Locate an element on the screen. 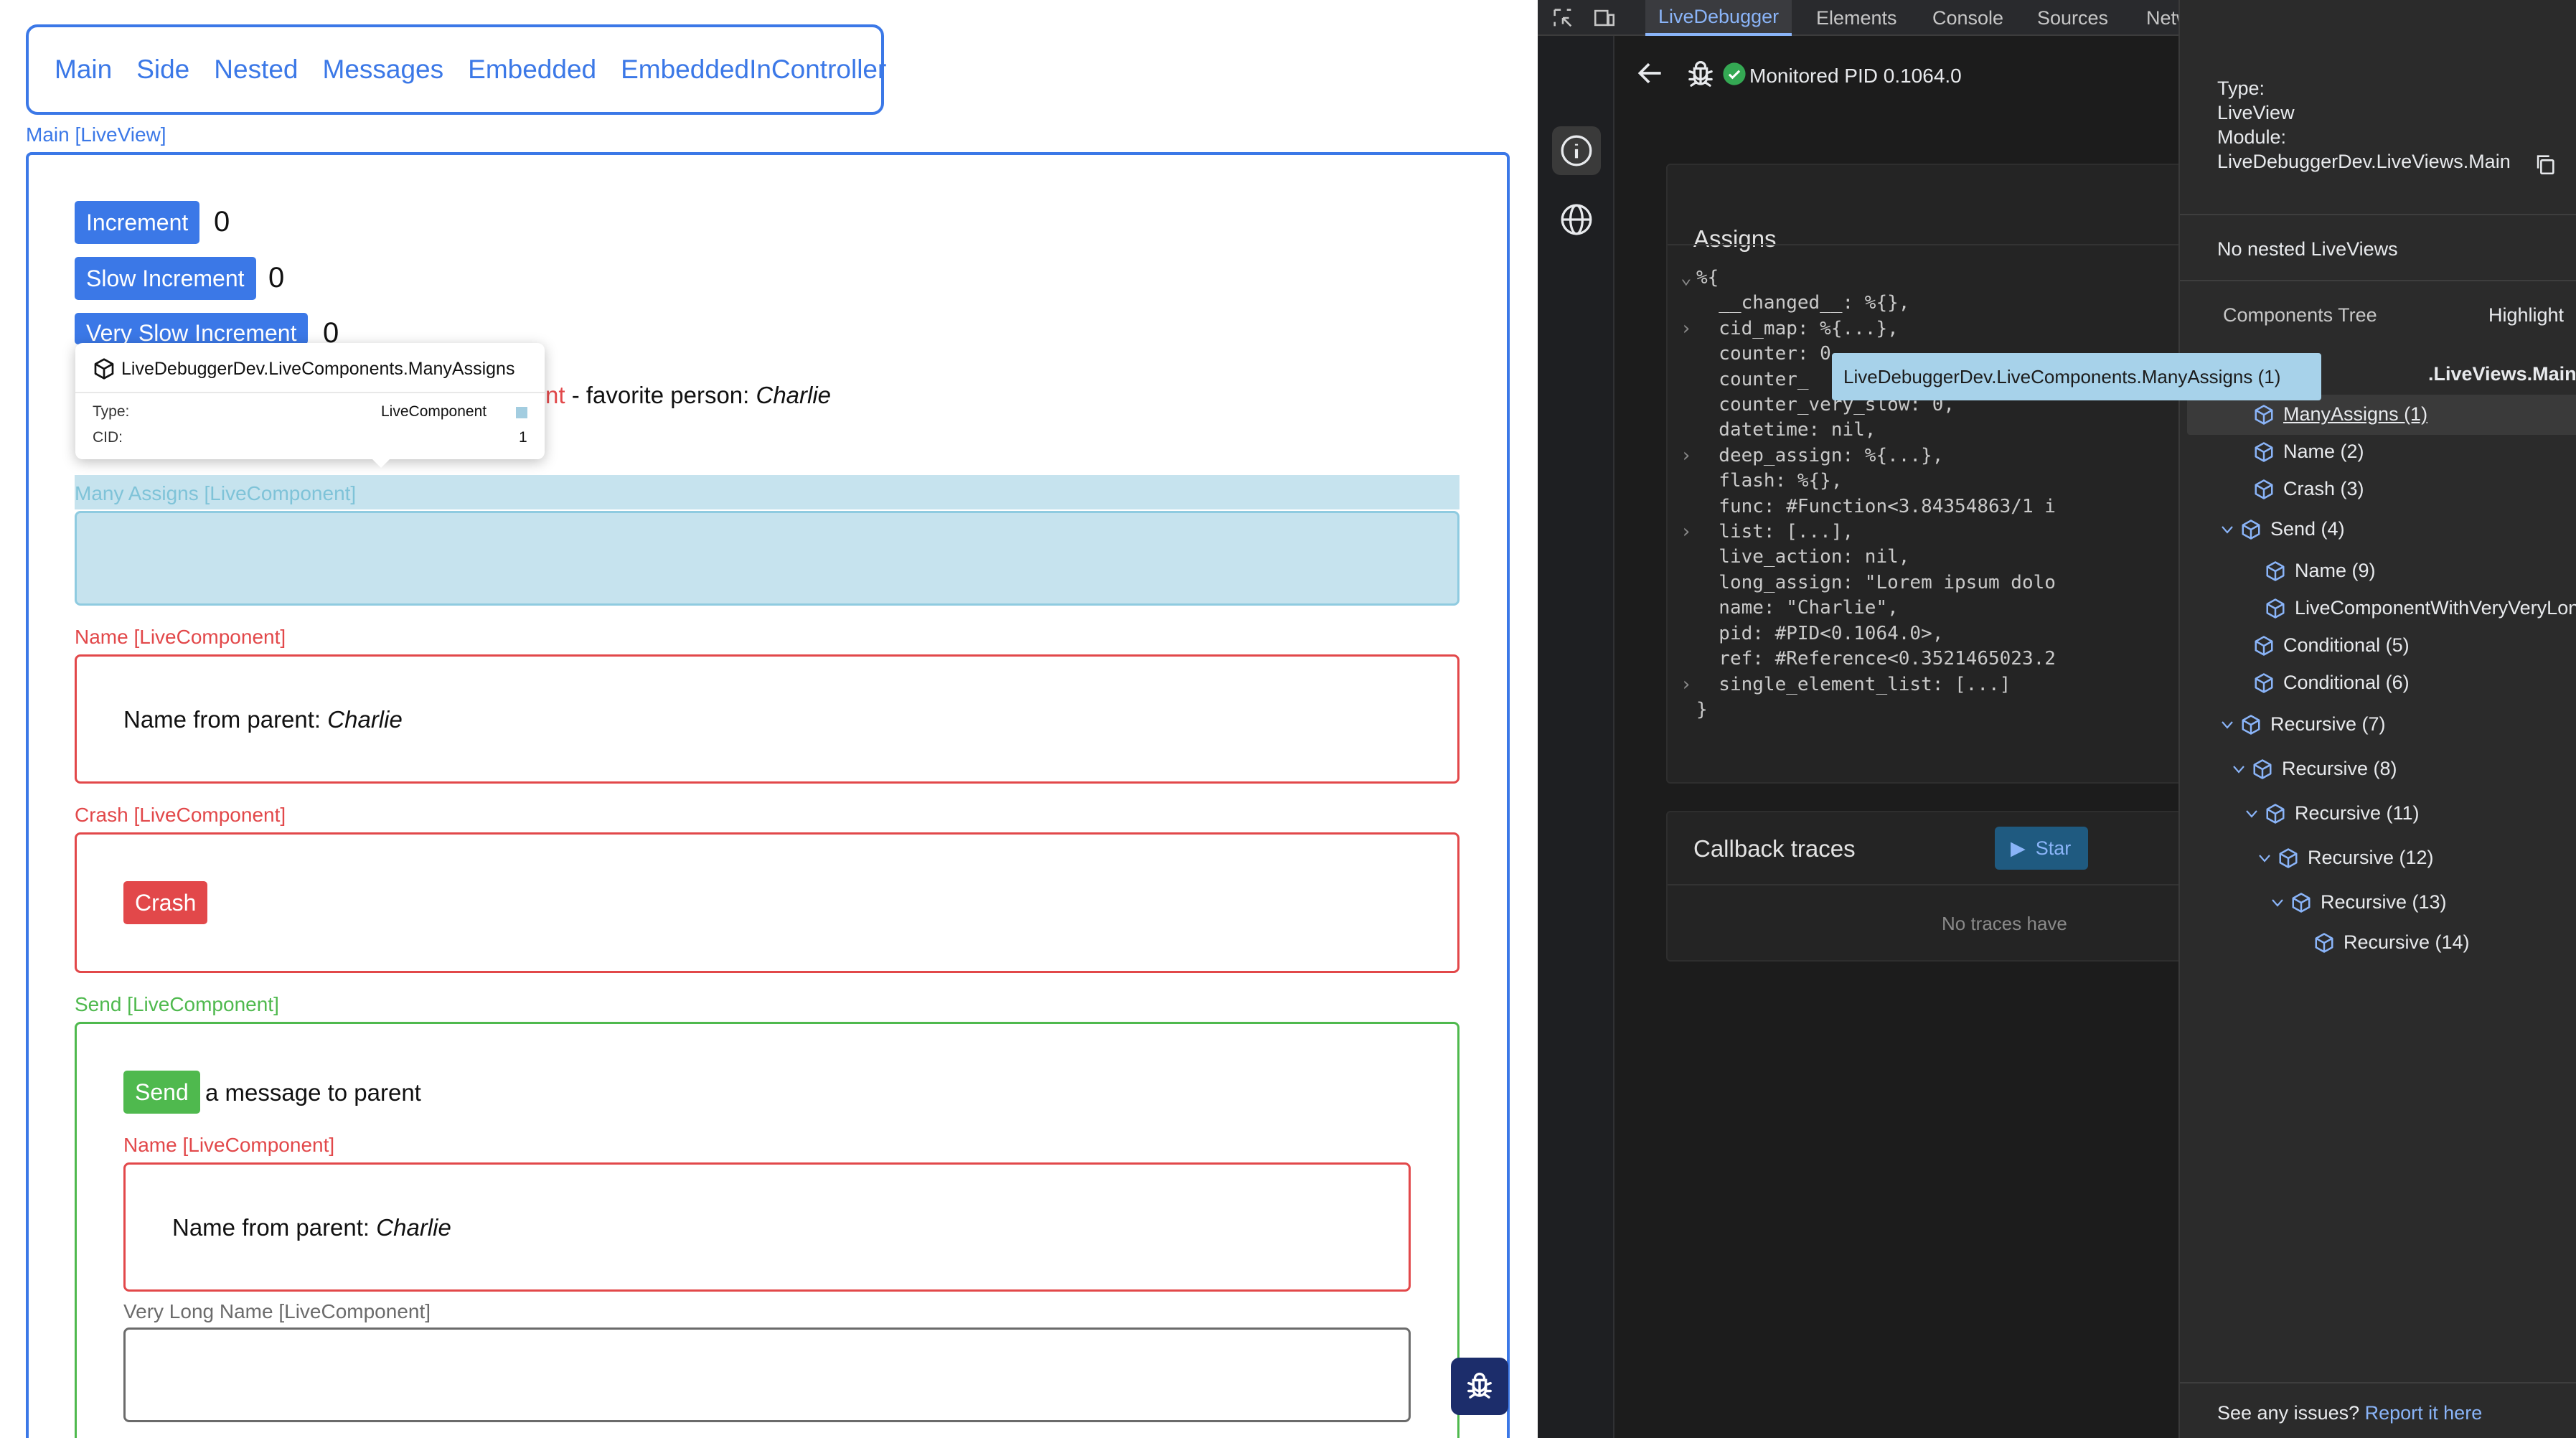 Image resolution: width=2576 pixels, height=1438 pixels. many-assigns-component is located at coordinates (767, 558).